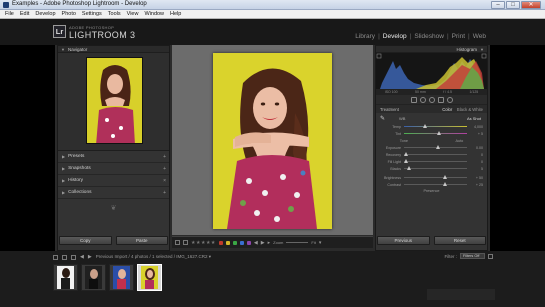 Image resolution: width=545 pixels, height=307 pixels. Describe the element at coordinates (403, 240) in the screenshot. I see `previous-button: Previous` at that location.